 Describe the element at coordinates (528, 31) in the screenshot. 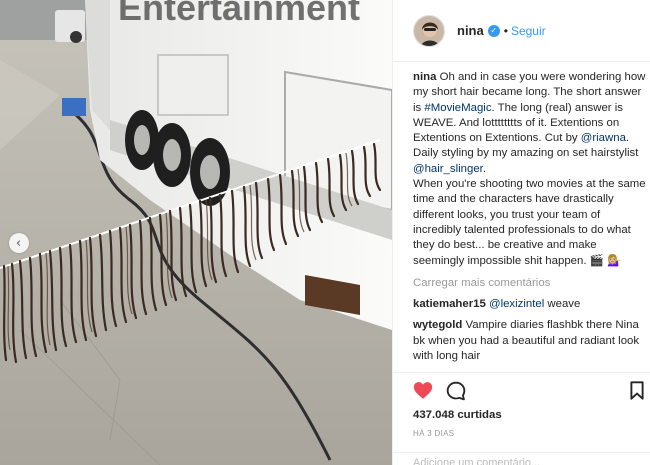

I see `follow-button: Seguir` at that location.